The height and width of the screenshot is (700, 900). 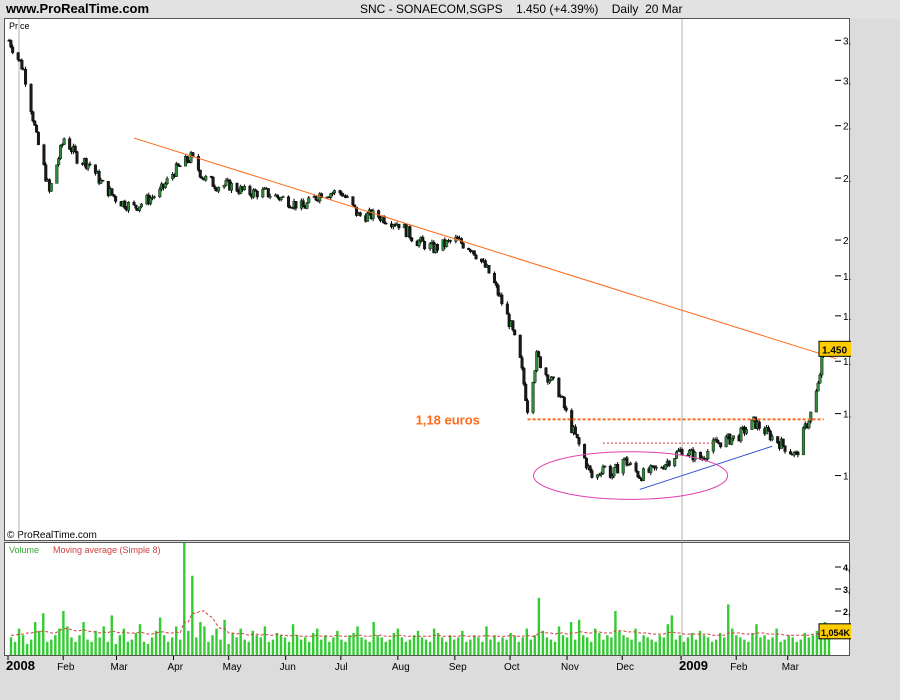 What do you see at coordinates (693, 665) in the screenshot?
I see `x-tick-label: 2009` at bounding box center [693, 665].